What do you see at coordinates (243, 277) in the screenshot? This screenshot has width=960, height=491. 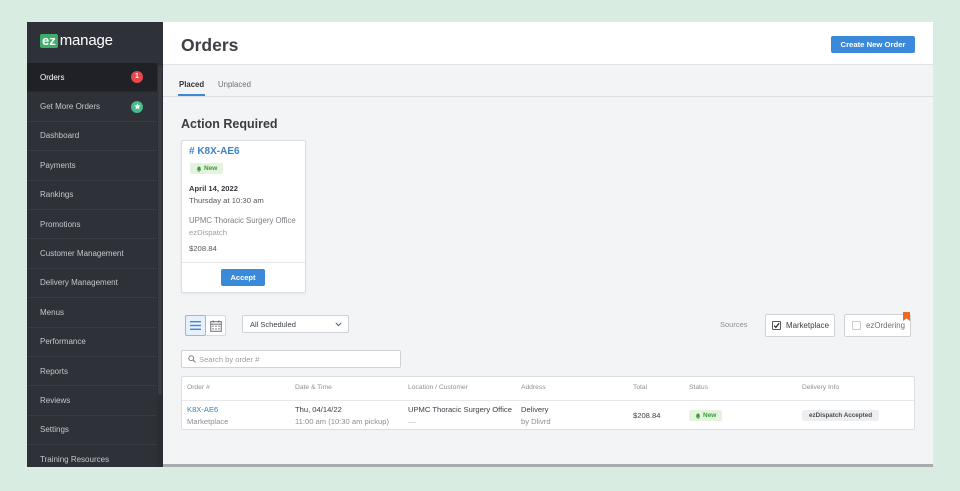 I see `accept-order-button: Accept` at bounding box center [243, 277].